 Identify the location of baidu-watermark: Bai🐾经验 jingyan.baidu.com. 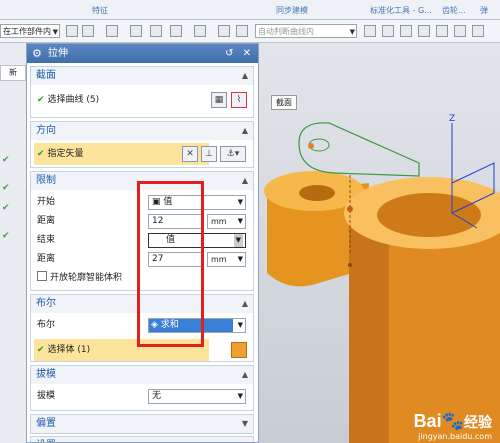
(453, 426).